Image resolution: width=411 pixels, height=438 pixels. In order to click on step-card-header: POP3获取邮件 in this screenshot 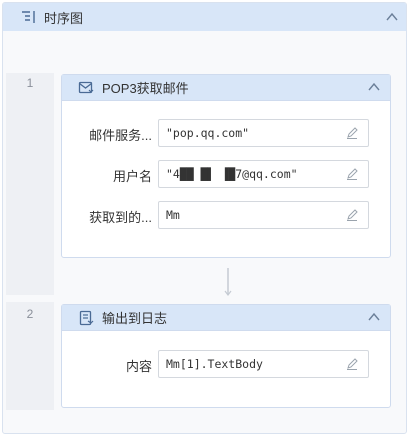, I will do `click(226, 88)`.